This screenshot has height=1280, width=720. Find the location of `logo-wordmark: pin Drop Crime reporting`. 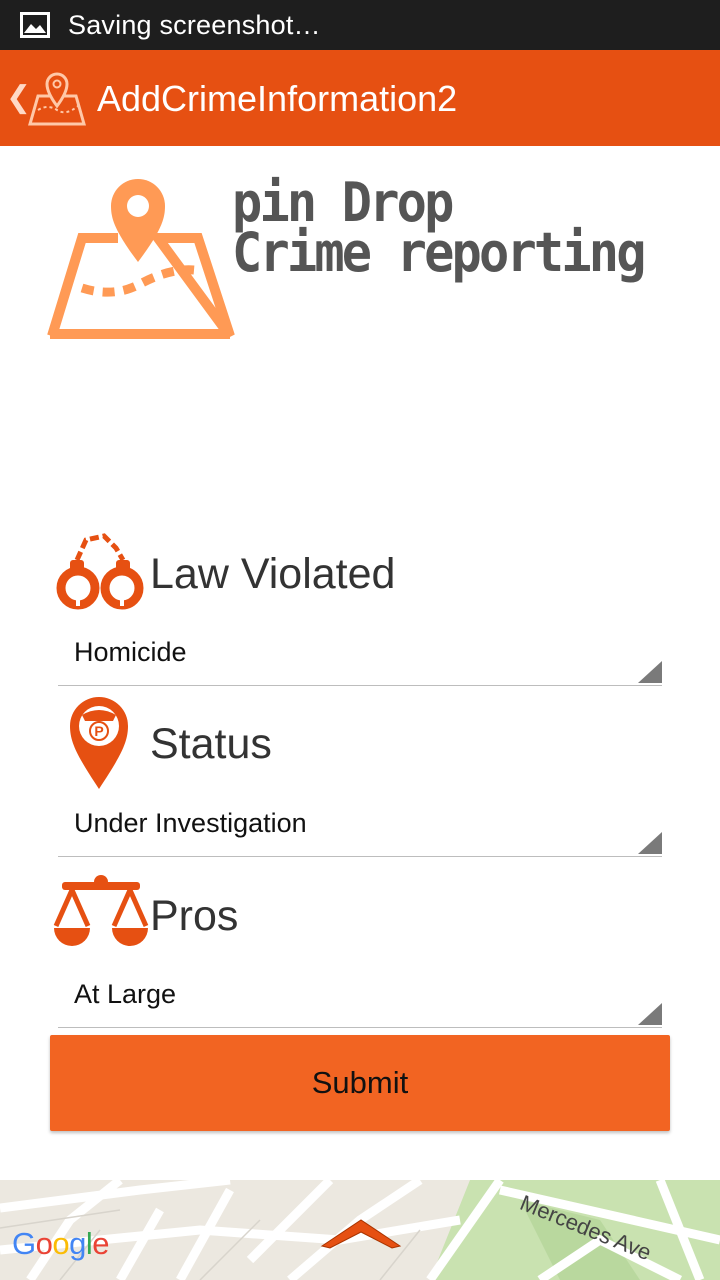

logo-wordmark: pin Drop Crime reporting is located at coordinates (439, 230).